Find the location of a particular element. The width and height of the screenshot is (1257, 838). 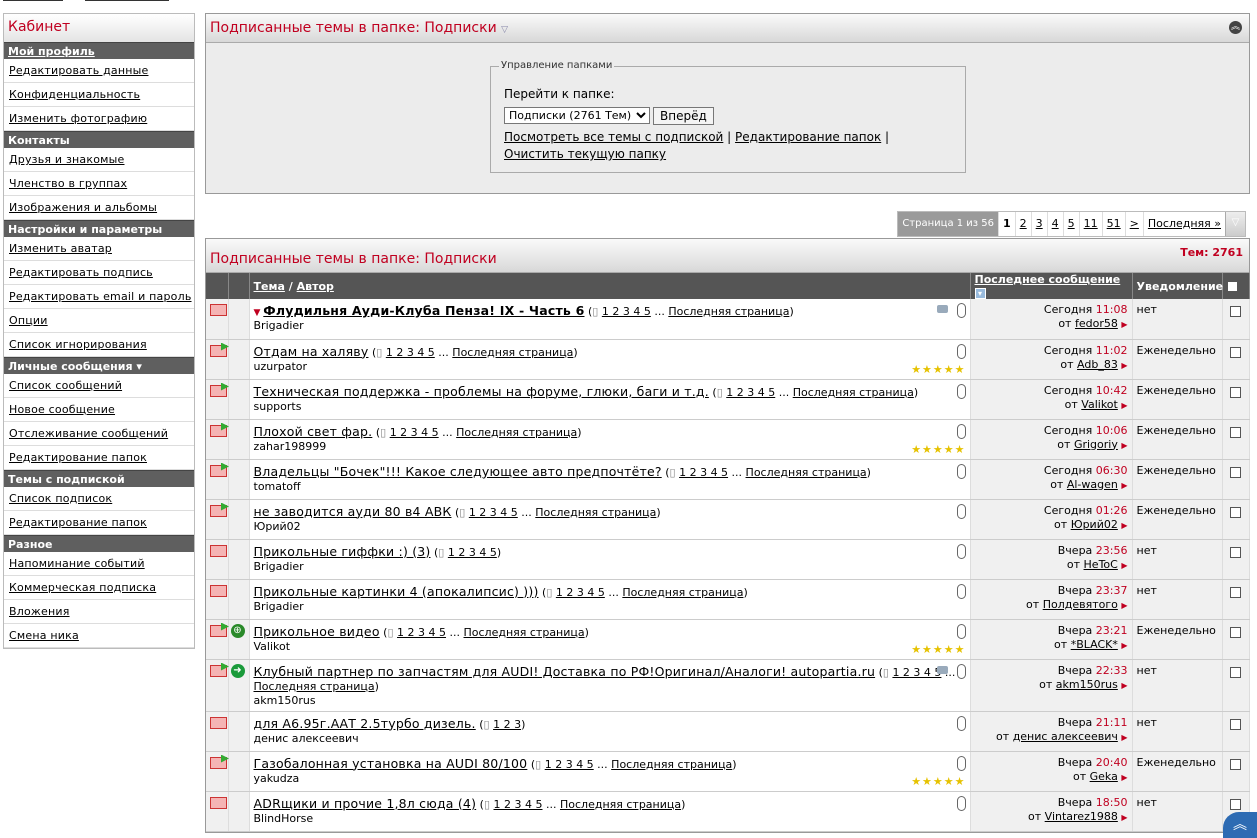

sidebar-item-link: Изменить аватар is located at coordinates (60, 248).